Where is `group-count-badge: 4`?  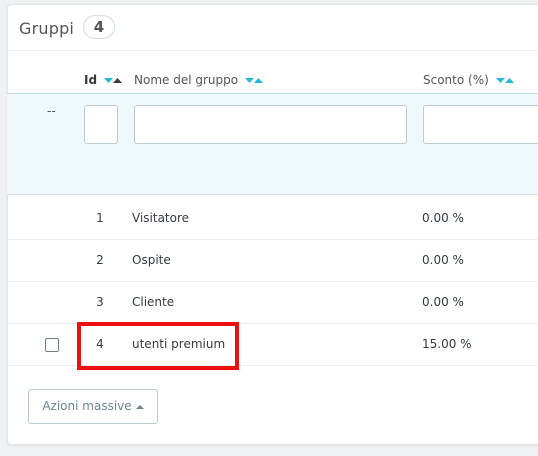 group-count-badge: 4 is located at coordinates (99, 27).